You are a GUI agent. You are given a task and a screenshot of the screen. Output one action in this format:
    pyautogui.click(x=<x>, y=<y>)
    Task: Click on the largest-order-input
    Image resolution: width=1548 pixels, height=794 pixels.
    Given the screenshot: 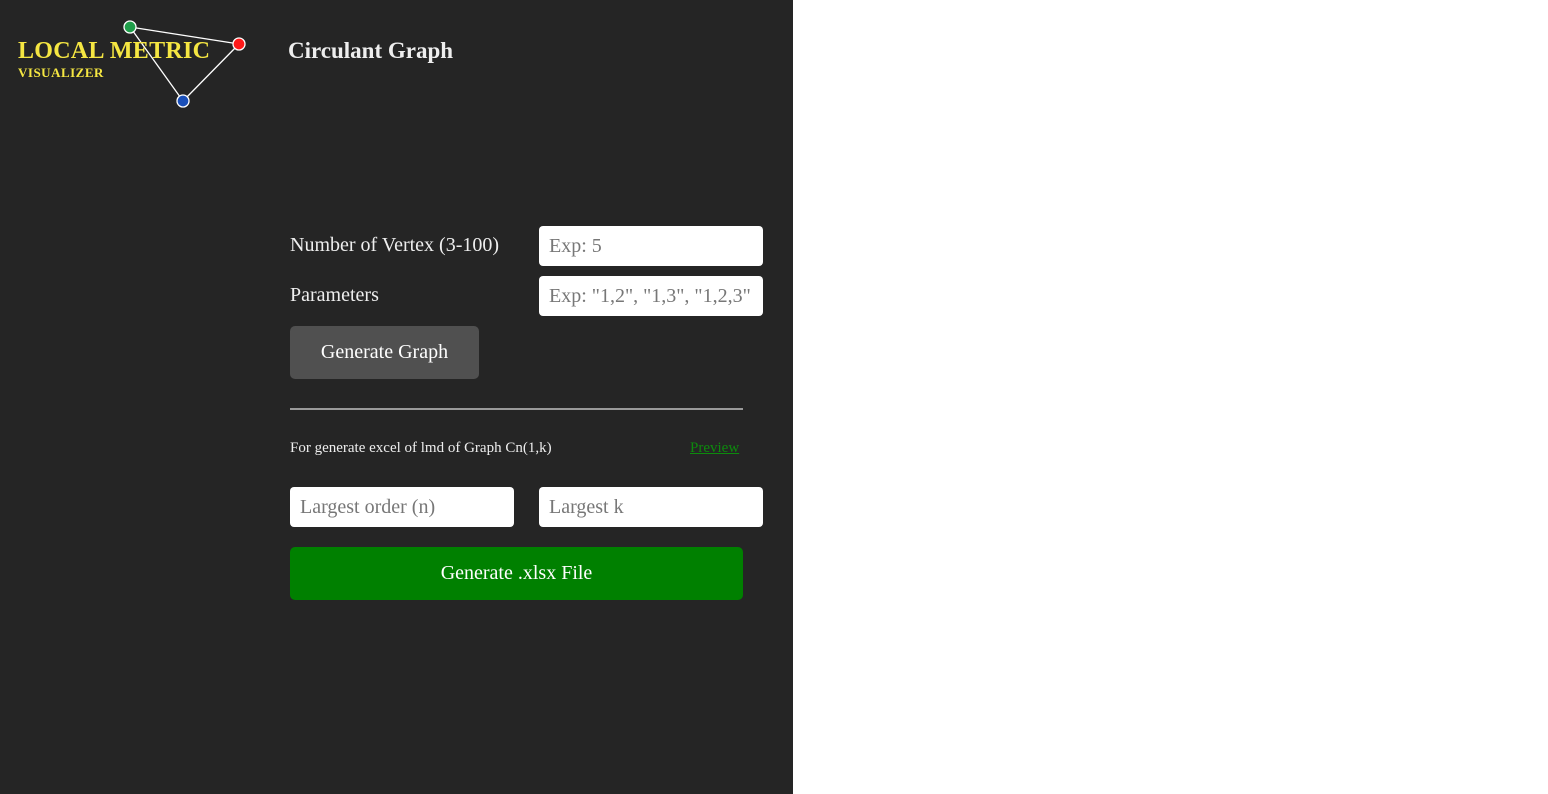 What is the action you would take?
    pyautogui.click(x=402, y=507)
    